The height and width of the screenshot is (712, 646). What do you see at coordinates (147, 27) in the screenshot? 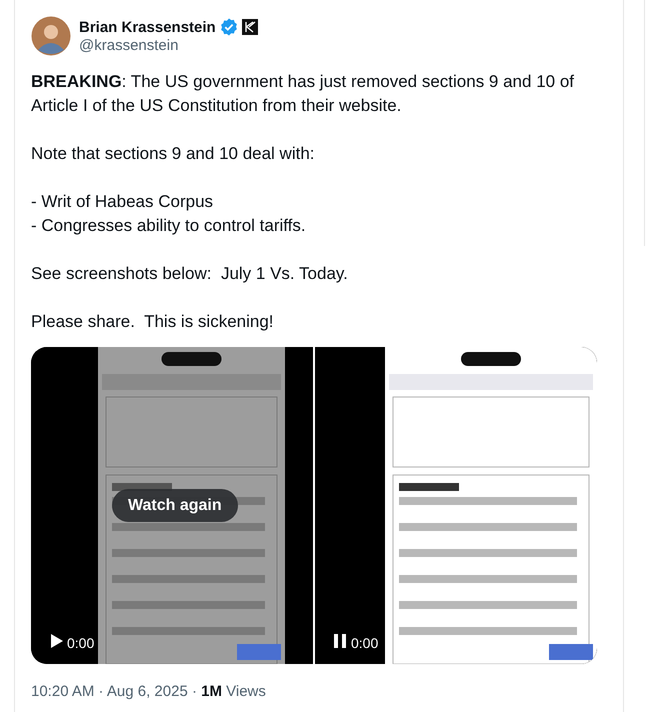
I see `author-name: Brian Krassenstein` at bounding box center [147, 27].